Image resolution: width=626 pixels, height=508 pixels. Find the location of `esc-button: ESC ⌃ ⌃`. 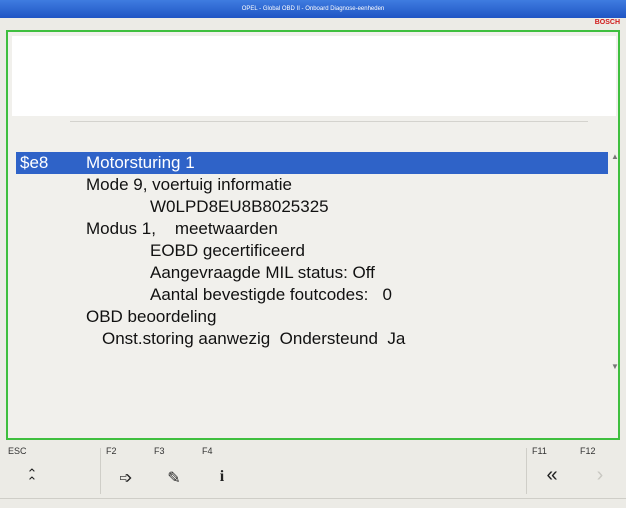

esc-button: ESC ⌃ ⌃ is located at coordinates (32, 471).